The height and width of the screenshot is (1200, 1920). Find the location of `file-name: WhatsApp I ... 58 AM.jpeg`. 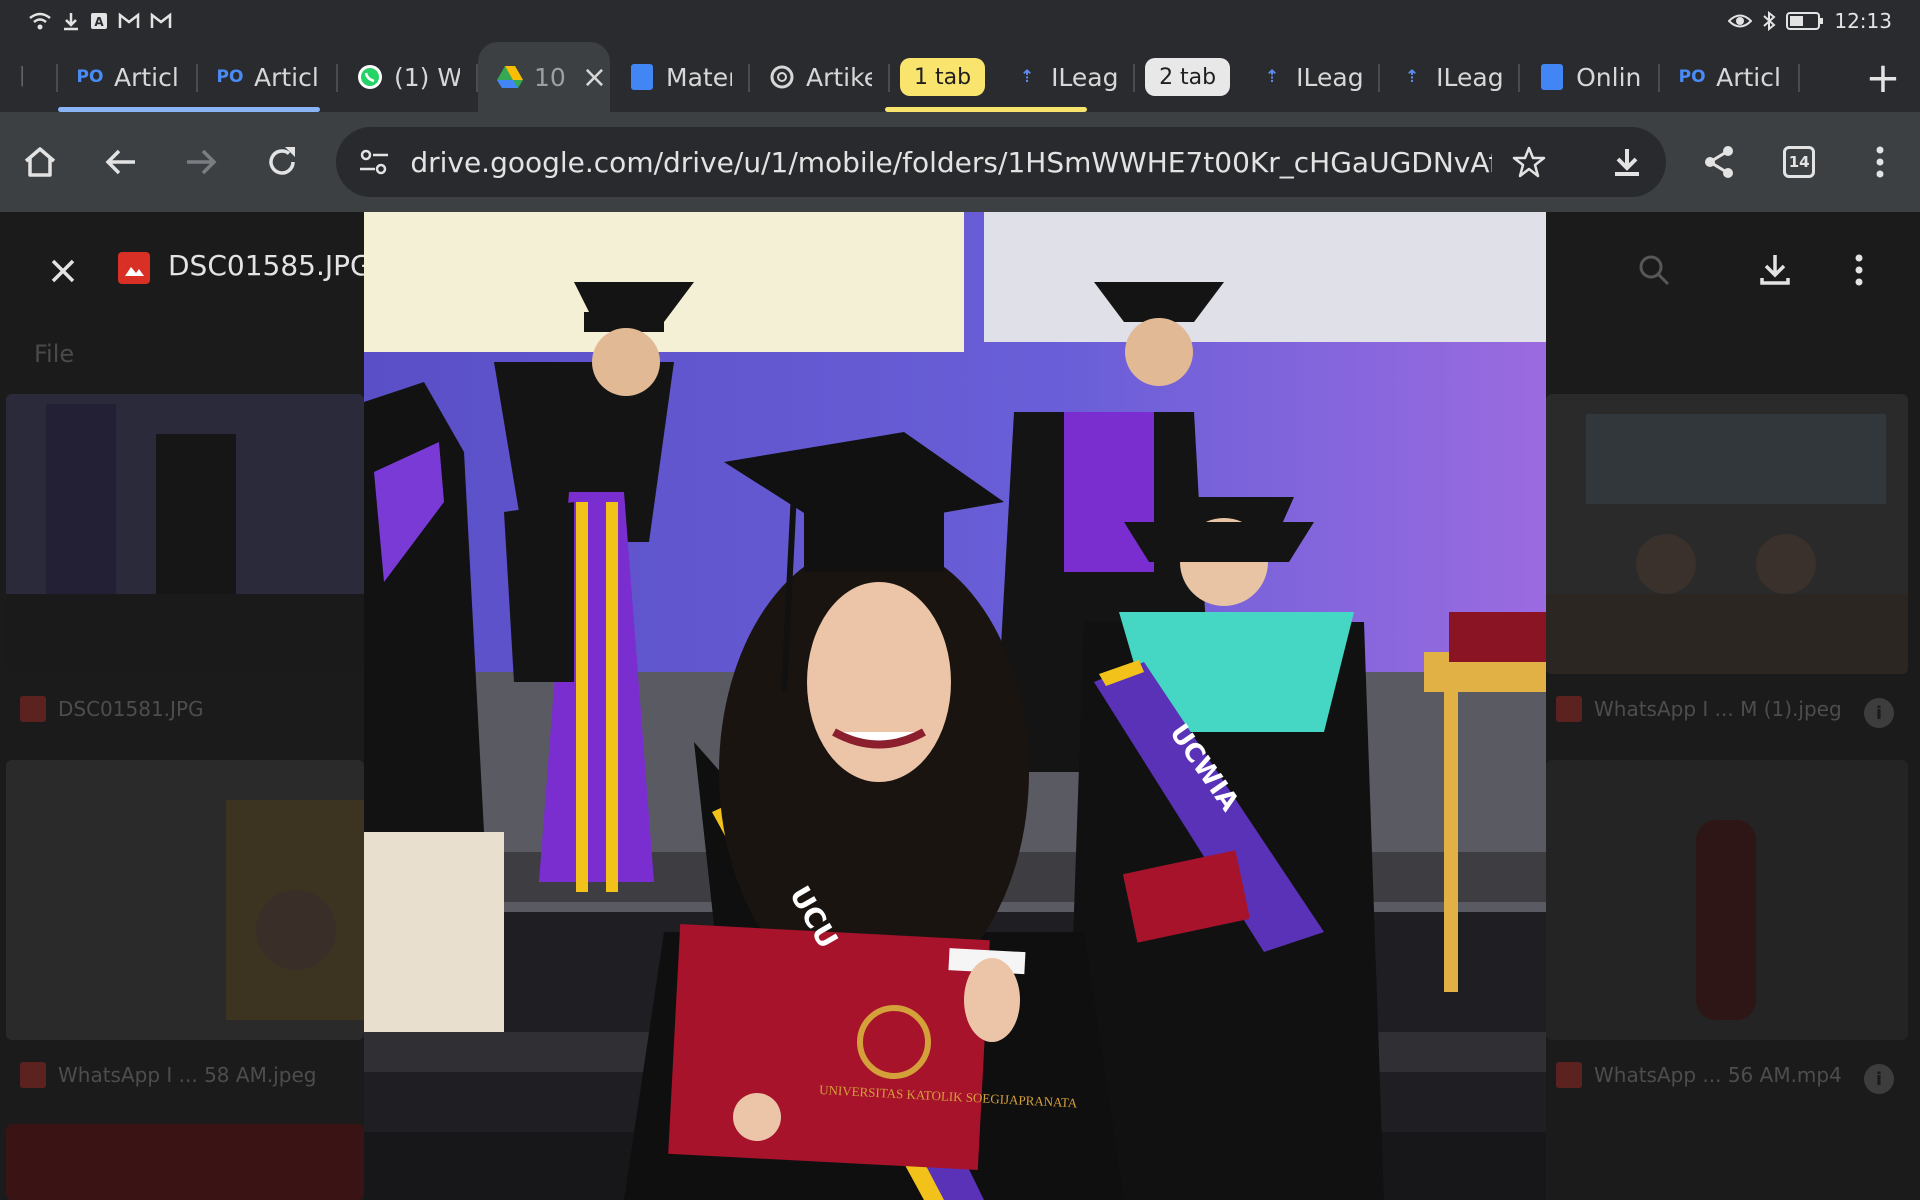

file-name: WhatsApp I ... 58 AM.jpeg is located at coordinates (187, 1075).